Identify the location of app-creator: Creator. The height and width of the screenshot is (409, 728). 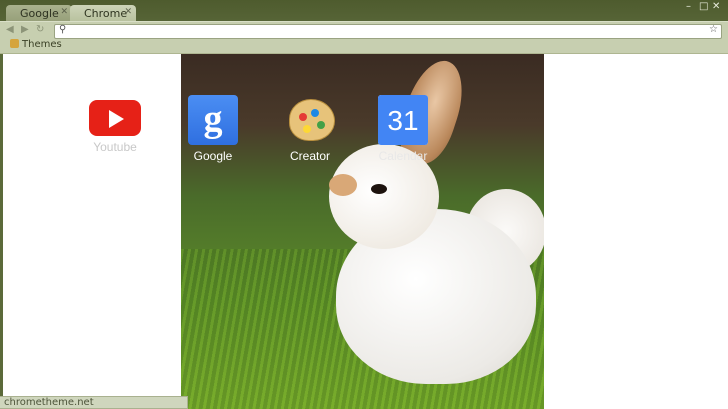
(310, 129).